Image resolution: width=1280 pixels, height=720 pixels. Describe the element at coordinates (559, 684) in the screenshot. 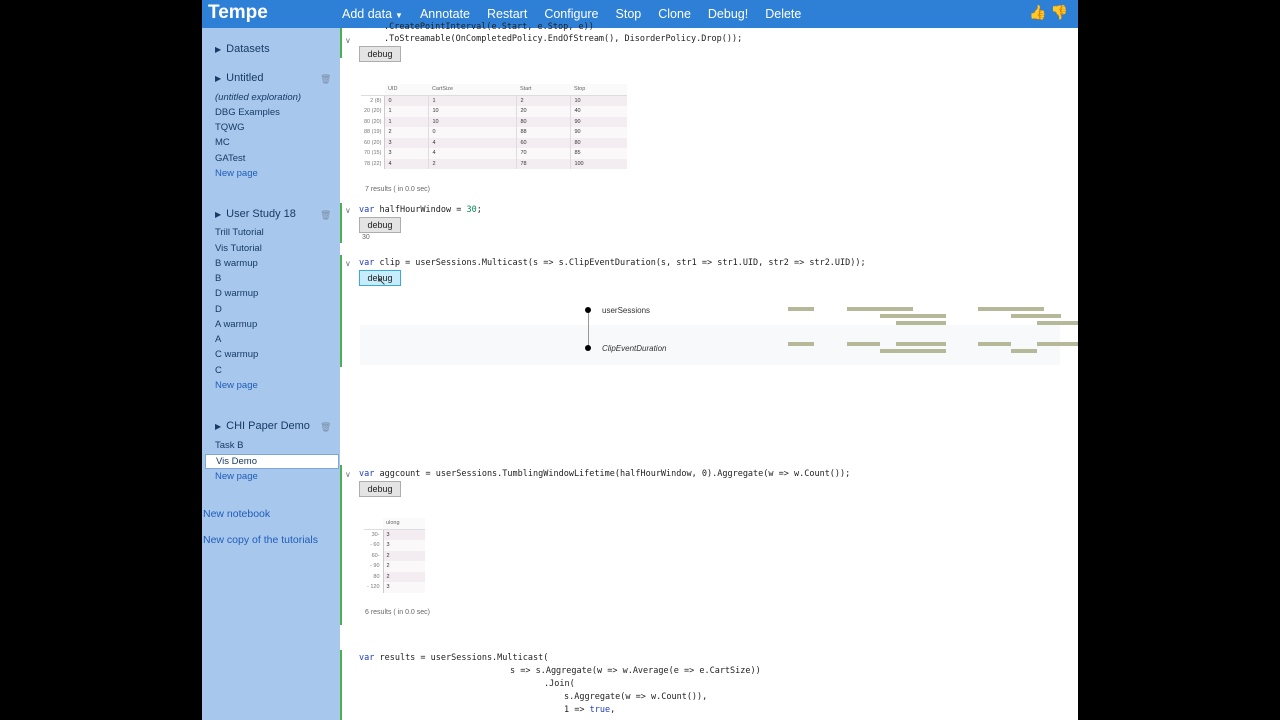

I see `code-line: .Join(` at that location.